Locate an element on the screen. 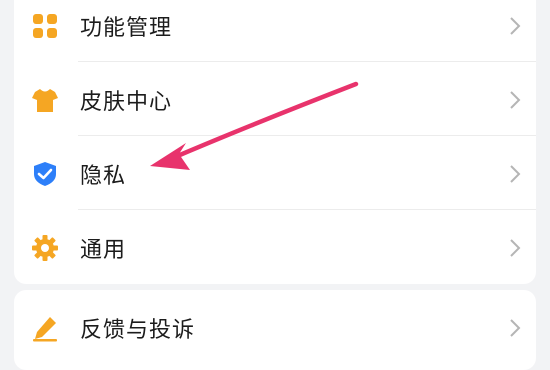  shirt-icon is located at coordinates (45, 100).